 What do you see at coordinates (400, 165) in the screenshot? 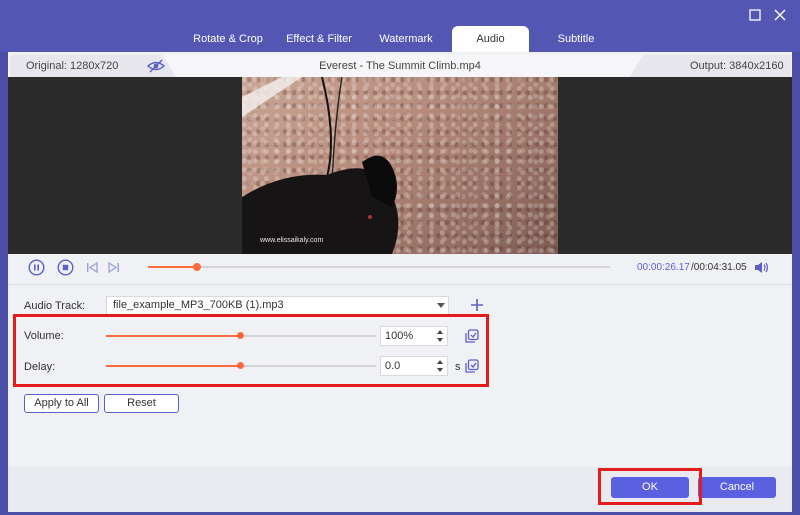
I see `video-frame` at bounding box center [400, 165].